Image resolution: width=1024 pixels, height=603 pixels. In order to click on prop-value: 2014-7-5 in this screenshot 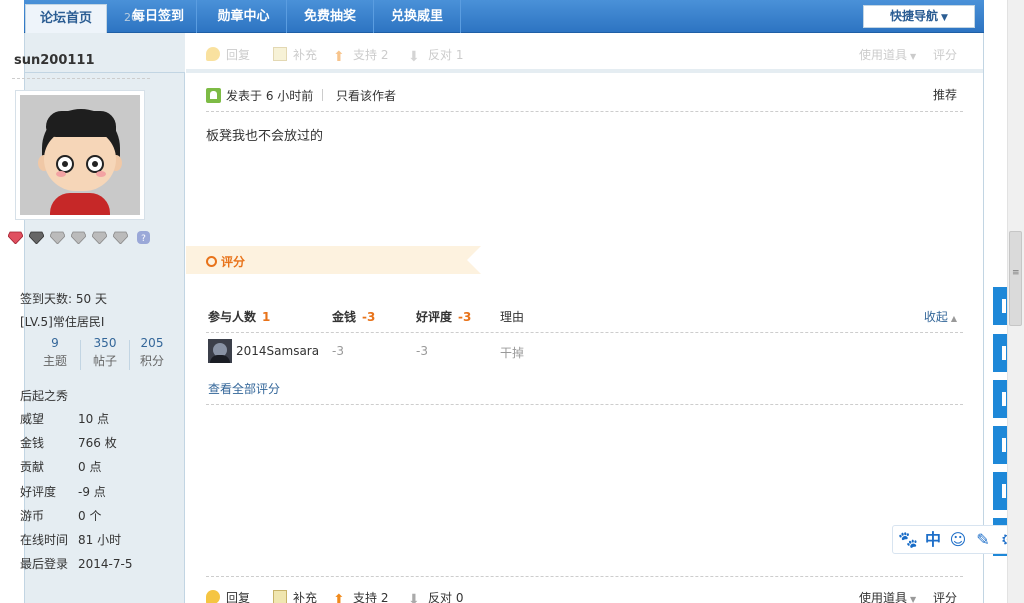, I will do `click(105, 564)`.